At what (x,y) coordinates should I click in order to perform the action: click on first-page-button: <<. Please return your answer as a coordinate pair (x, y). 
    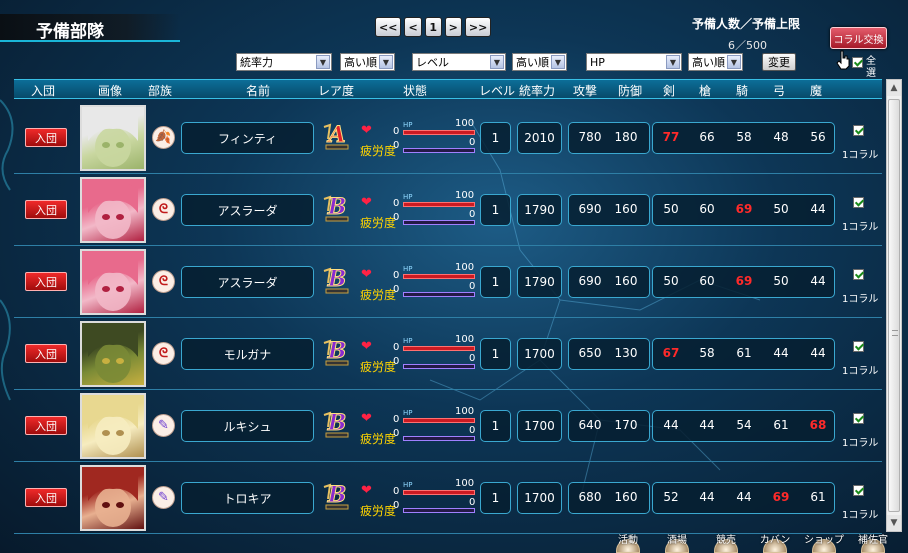
    Looking at the image, I should click on (388, 27).